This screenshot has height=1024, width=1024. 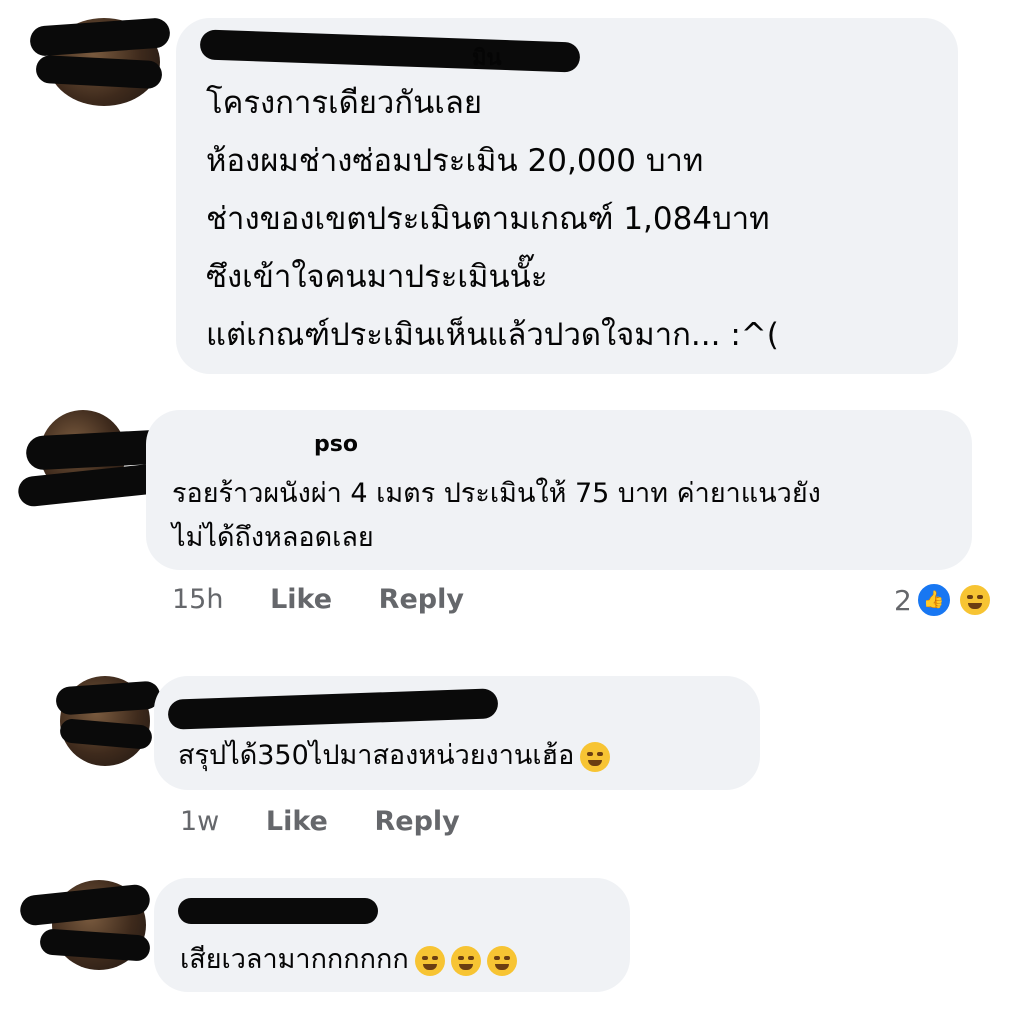 I want to click on like-icon: 👍, so click(x=933, y=600).